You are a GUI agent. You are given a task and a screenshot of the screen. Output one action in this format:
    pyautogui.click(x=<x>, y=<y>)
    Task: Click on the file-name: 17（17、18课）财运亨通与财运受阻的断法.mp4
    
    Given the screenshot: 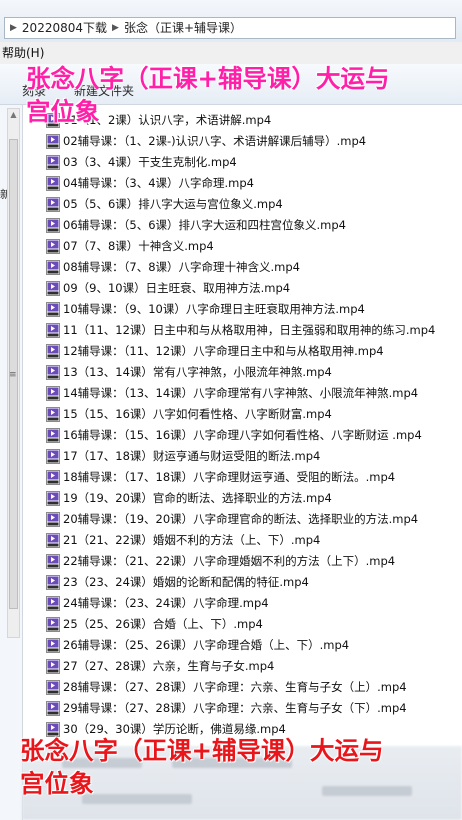 What is the action you would take?
    pyautogui.click(x=192, y=456)
    